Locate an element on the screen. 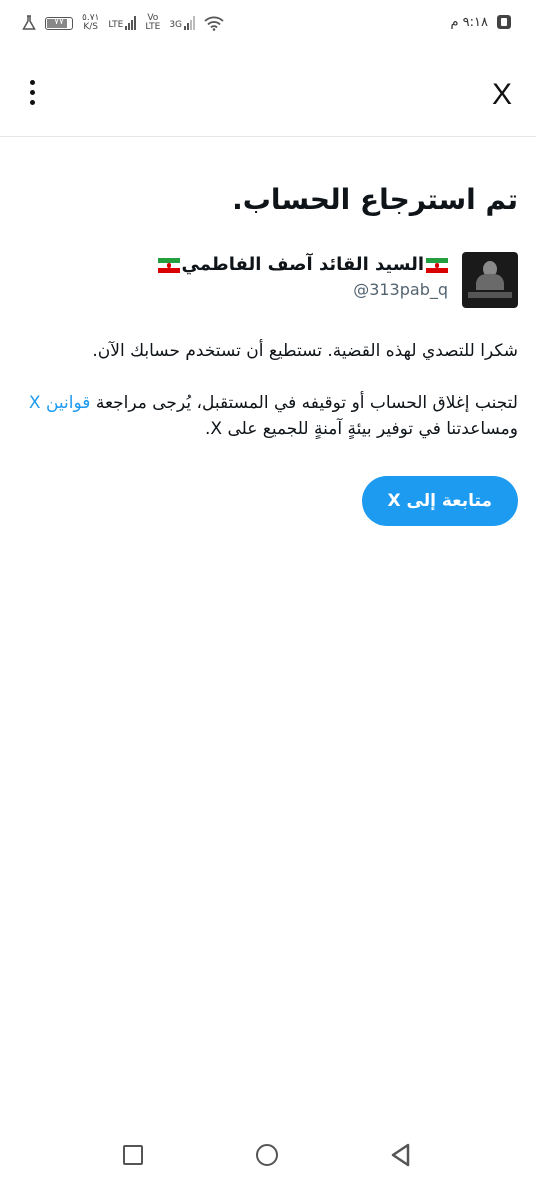  avatar is located at coordinates (490, 280).